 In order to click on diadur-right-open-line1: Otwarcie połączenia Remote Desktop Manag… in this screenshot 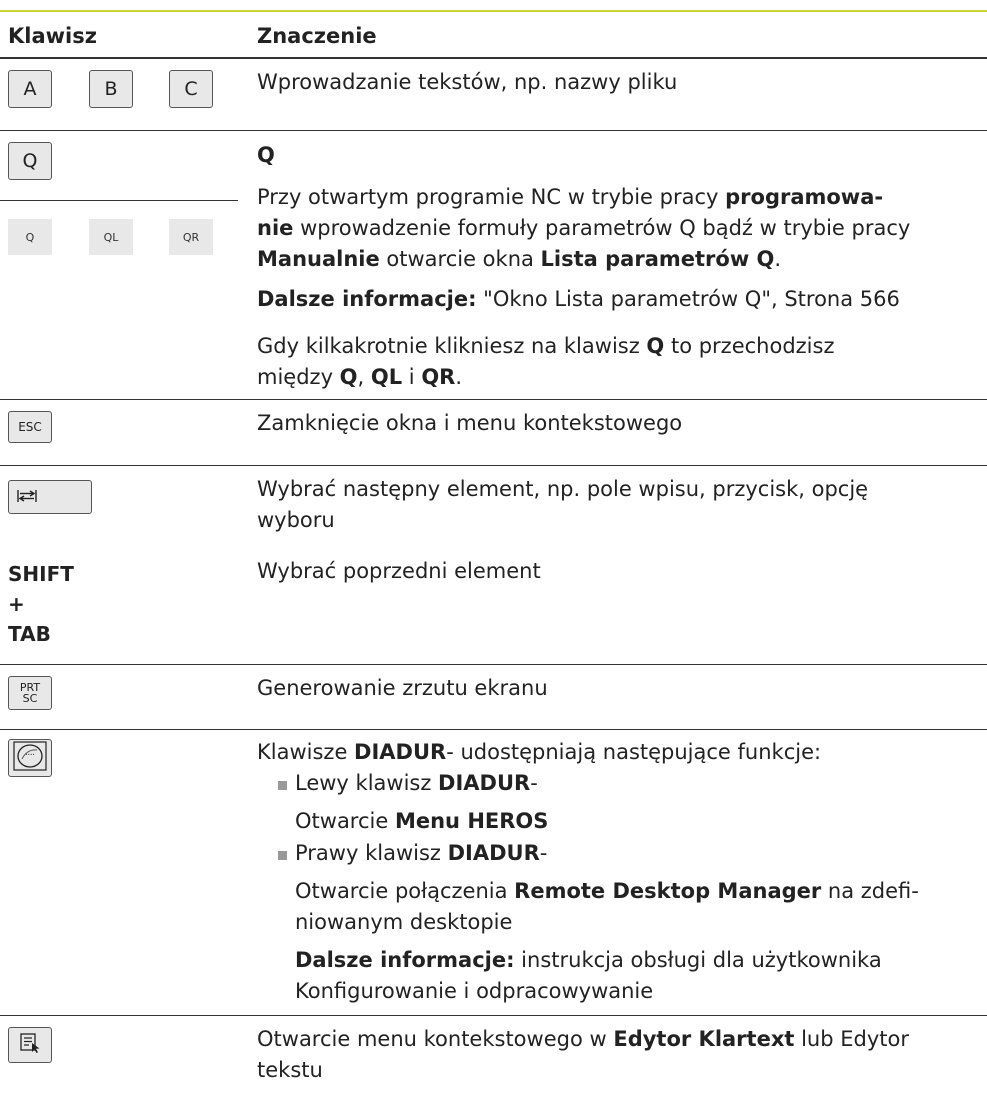, I will do `click(607, 891)`.